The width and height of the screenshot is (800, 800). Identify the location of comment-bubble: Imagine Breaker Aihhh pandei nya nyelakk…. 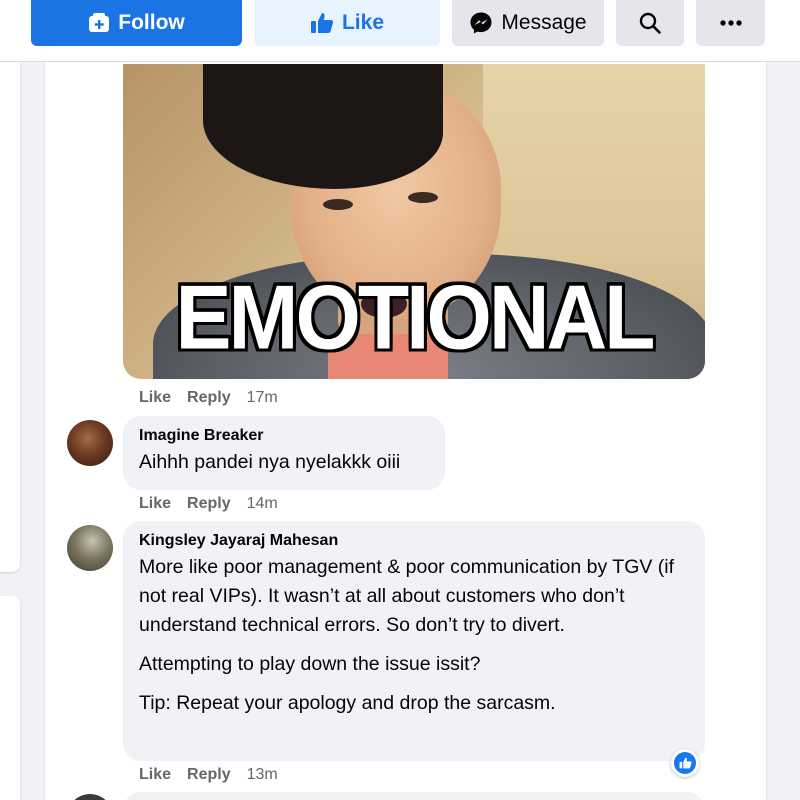
(284, 453).